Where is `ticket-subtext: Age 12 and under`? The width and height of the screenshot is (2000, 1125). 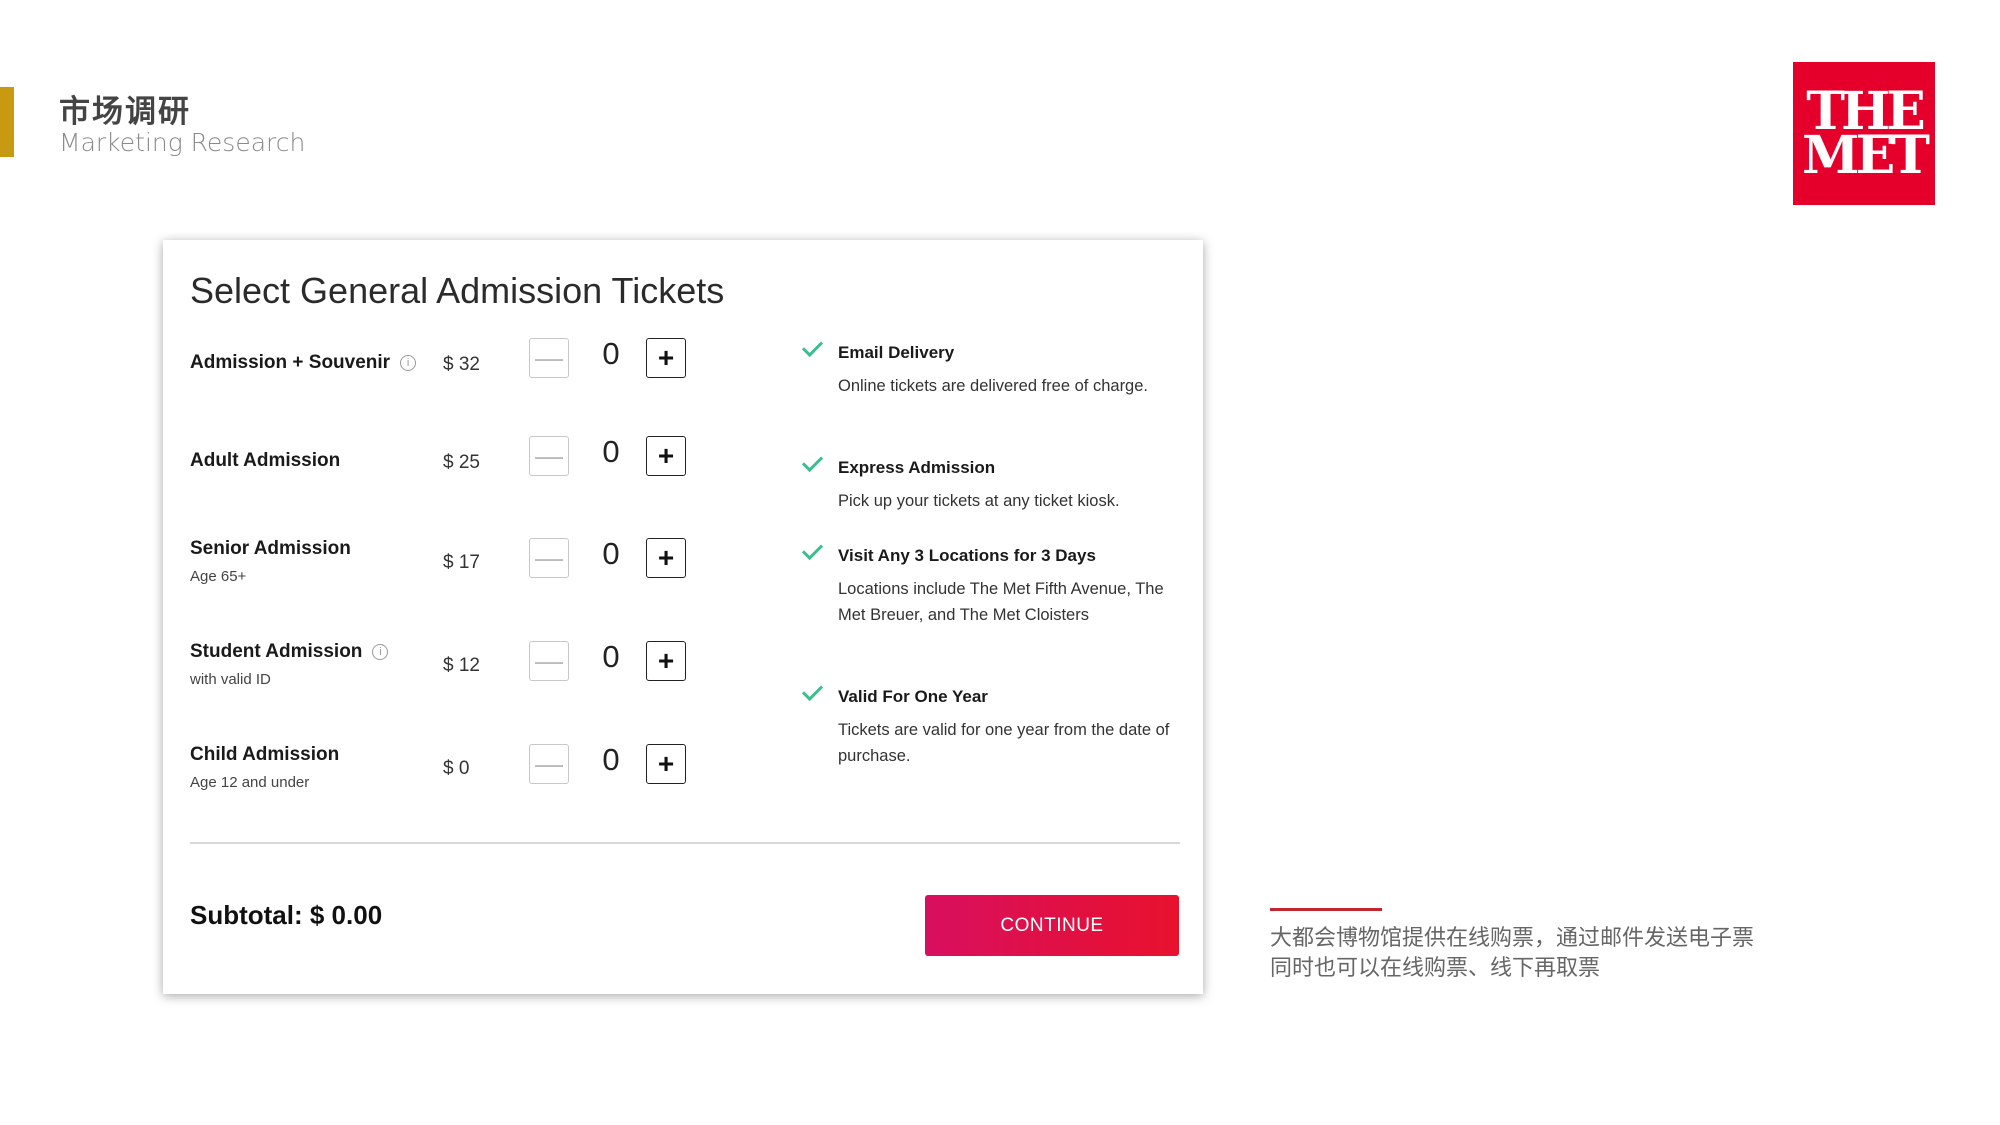
ticket-subtext: Age 12 and under is located at coordinates (250, 782).